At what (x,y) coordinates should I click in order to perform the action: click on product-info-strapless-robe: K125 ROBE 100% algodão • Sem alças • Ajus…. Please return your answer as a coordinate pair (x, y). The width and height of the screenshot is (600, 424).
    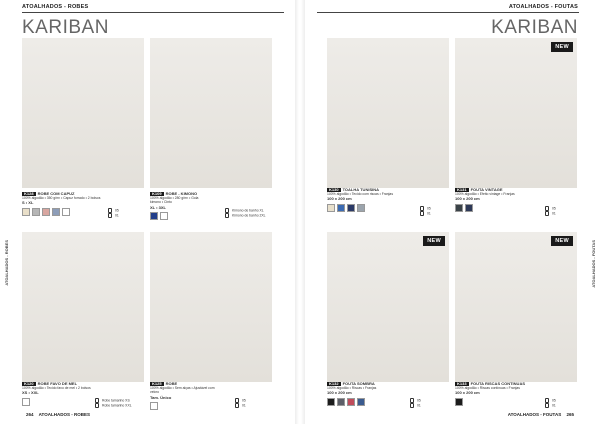
    Looking at the image, I should click on (185, 395).